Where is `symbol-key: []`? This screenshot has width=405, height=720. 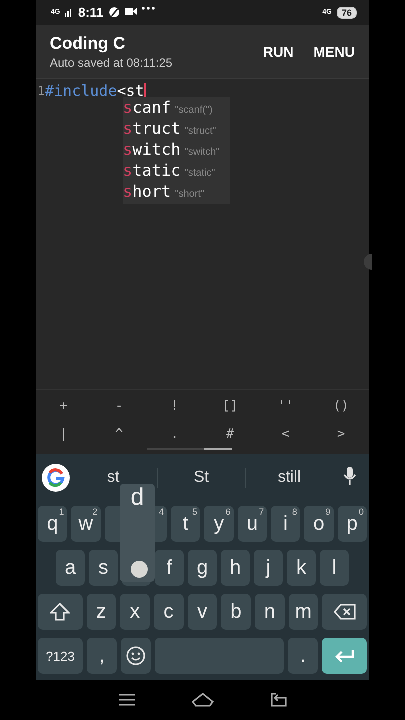 symbol-key: [] is located at coordinates (230, 406).